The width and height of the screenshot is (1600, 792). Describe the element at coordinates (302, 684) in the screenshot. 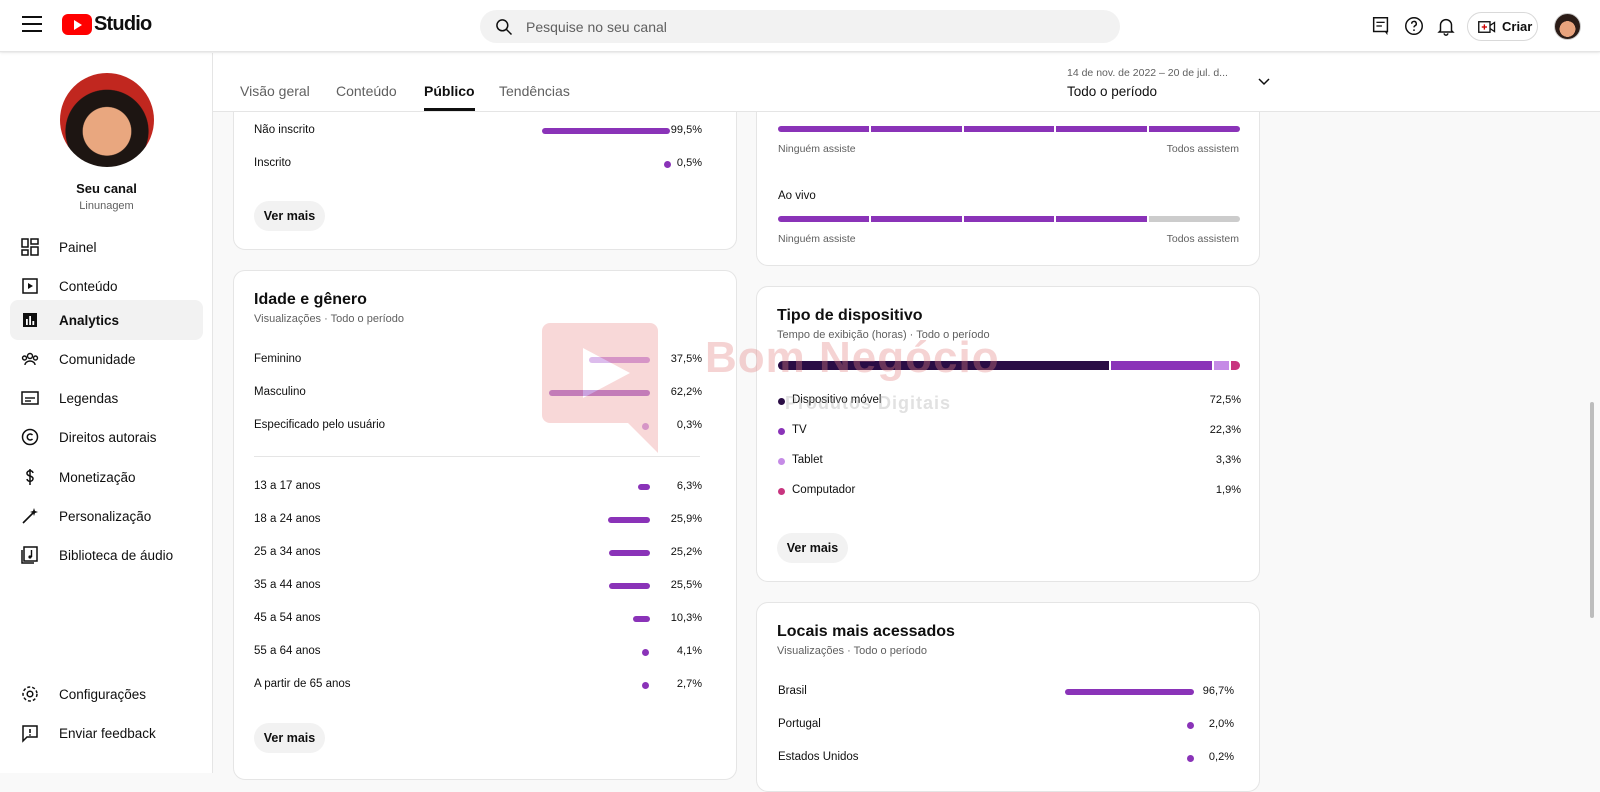

I see `row-label: A partir de 65 anos` at that location.